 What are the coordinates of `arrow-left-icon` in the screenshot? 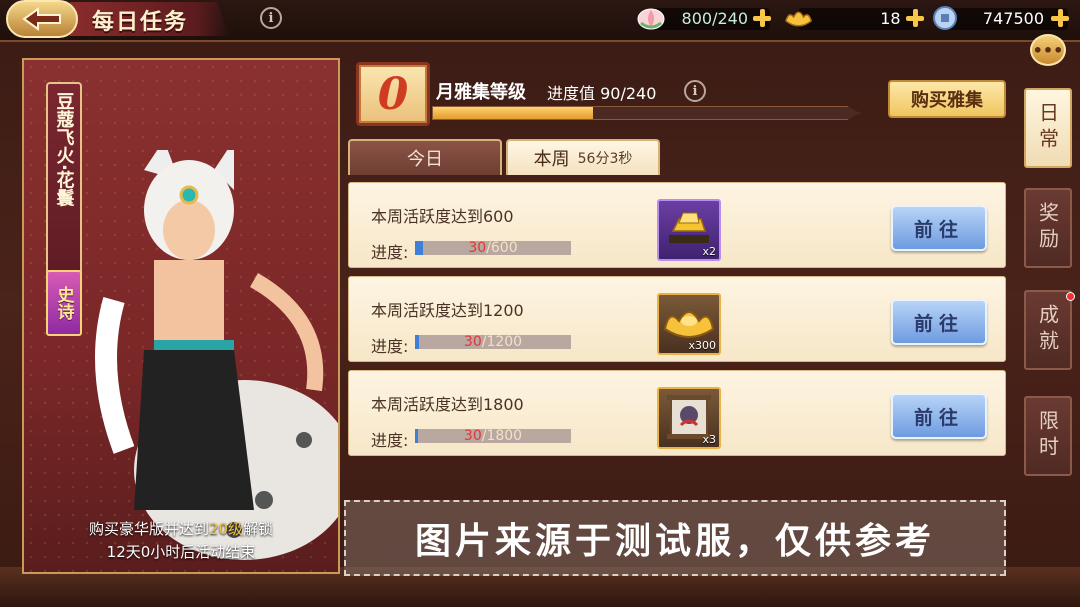 It's located at (41, 19).